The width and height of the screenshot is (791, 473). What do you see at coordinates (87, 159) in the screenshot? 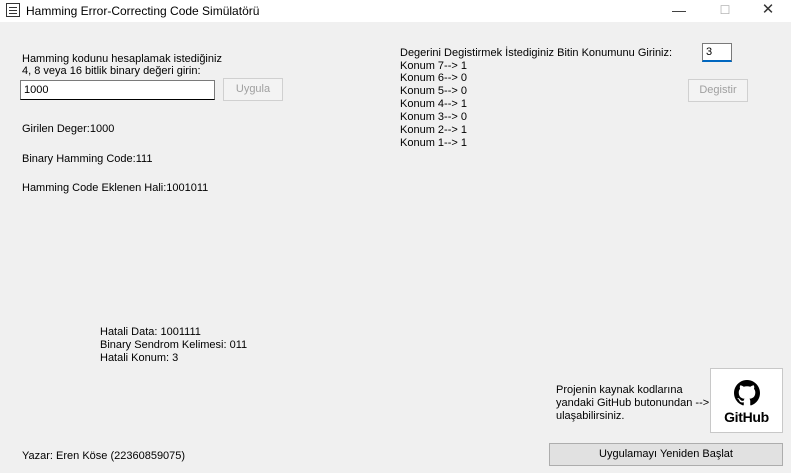
I see `binary-hamming-code-label: Binary Hamming Code:111` at bounding box center [87, 159].